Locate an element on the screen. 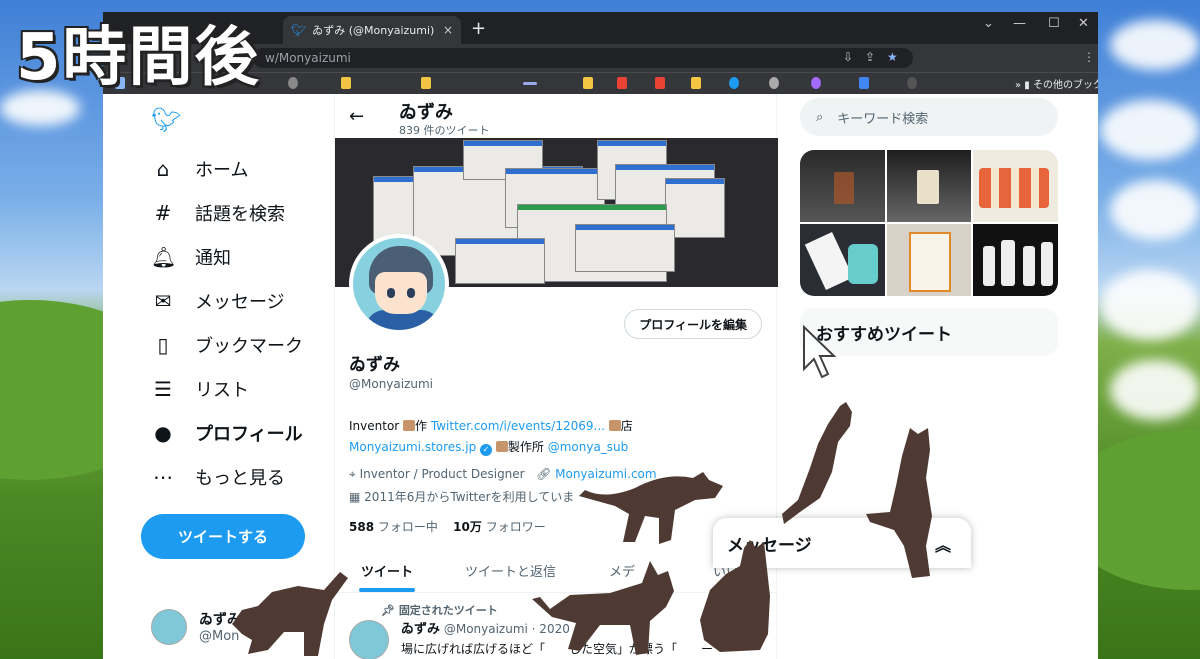 The image size is (1200, 659). sidebar-item: # 話題を検索 is located at coordinates (218, 213).